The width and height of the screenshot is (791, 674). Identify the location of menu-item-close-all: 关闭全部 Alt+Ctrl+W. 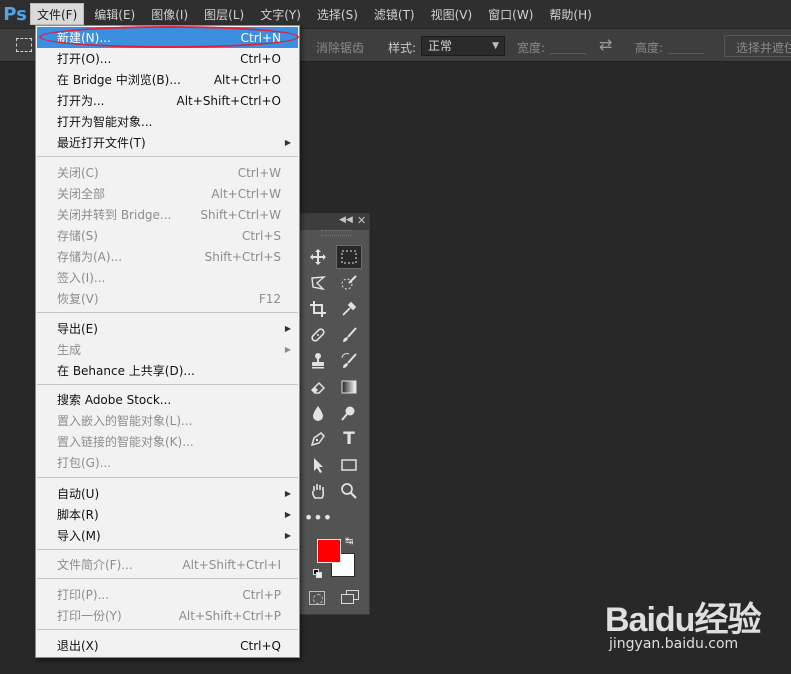
(167, 193).